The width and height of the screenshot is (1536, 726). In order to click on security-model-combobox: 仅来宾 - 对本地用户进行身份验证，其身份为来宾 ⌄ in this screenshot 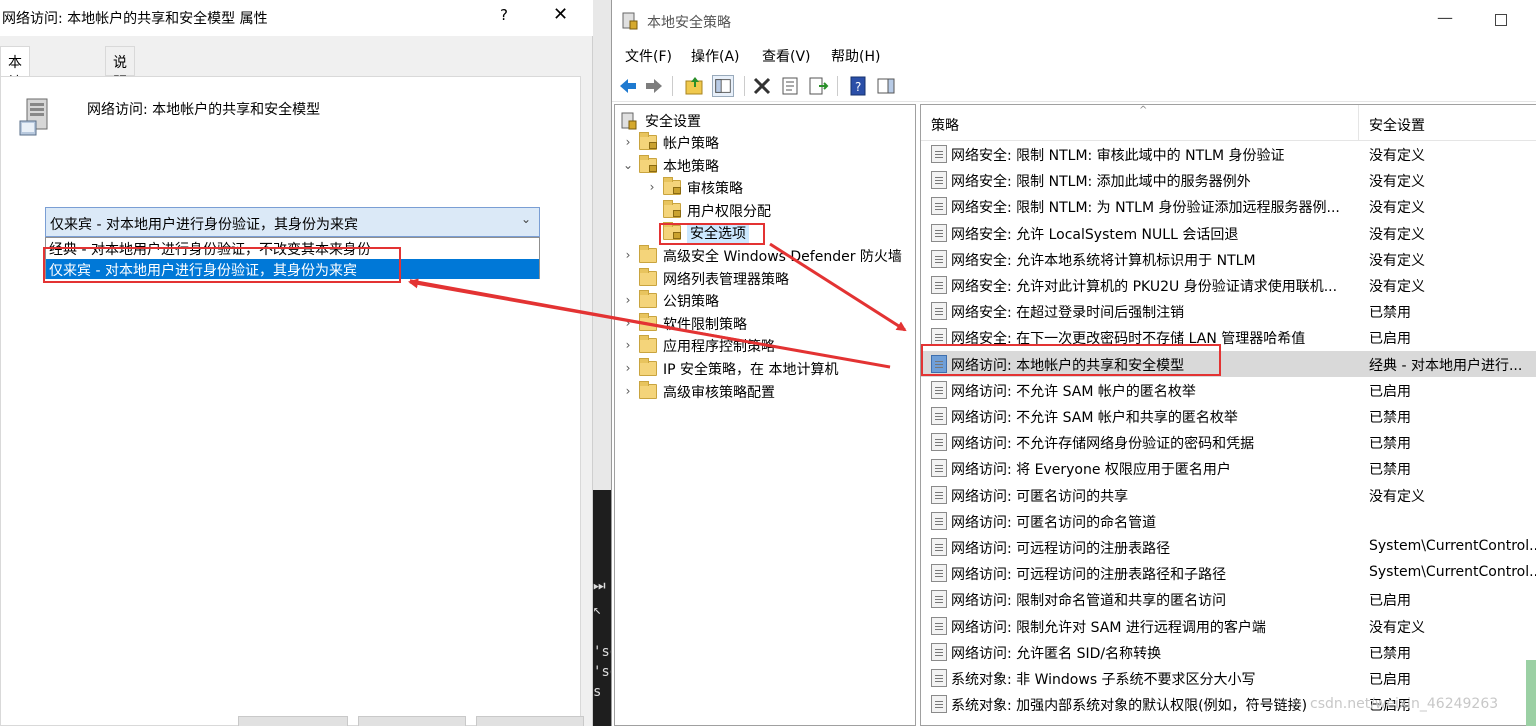, I will do `click(292, 222)`.